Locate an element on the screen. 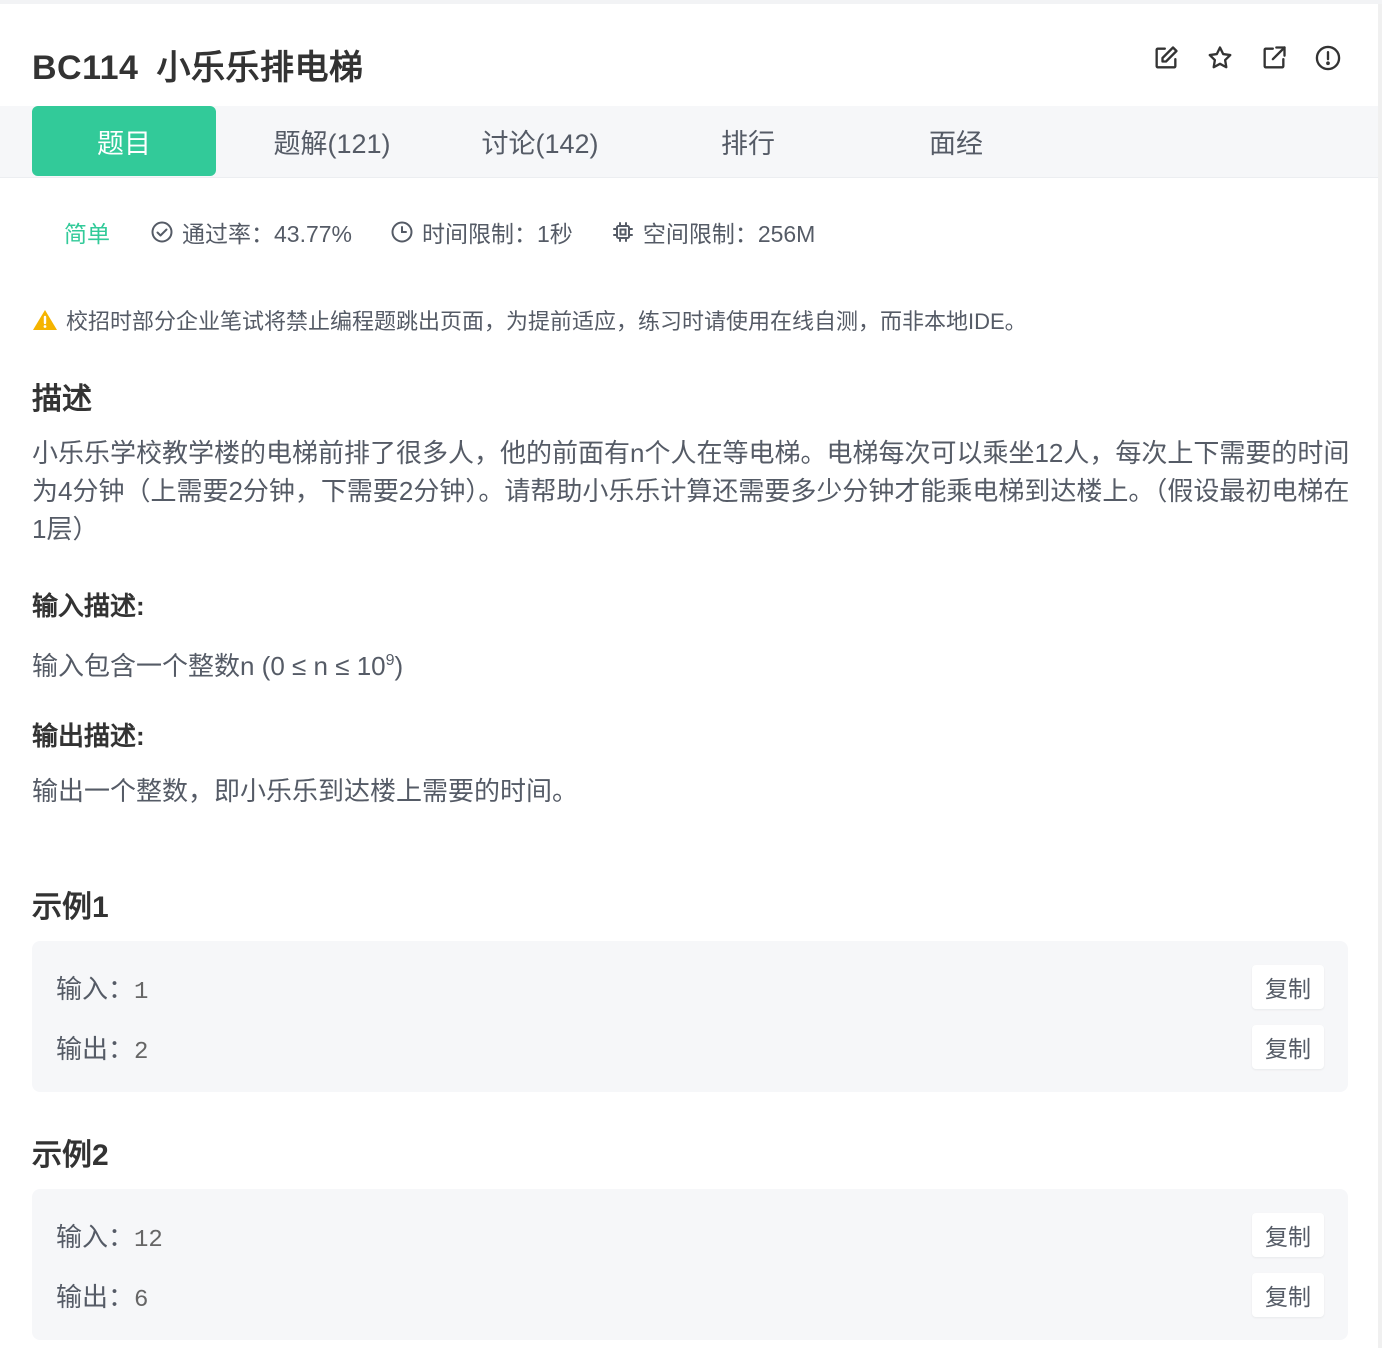 The width and height of the screenshot is (1382, 1348). difficulty-badge: 简单 is located at coordinates (87, 234).